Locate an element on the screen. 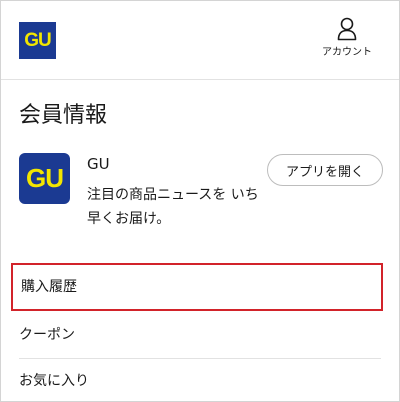  app-icon: GU is located at coordinates (44, 178).